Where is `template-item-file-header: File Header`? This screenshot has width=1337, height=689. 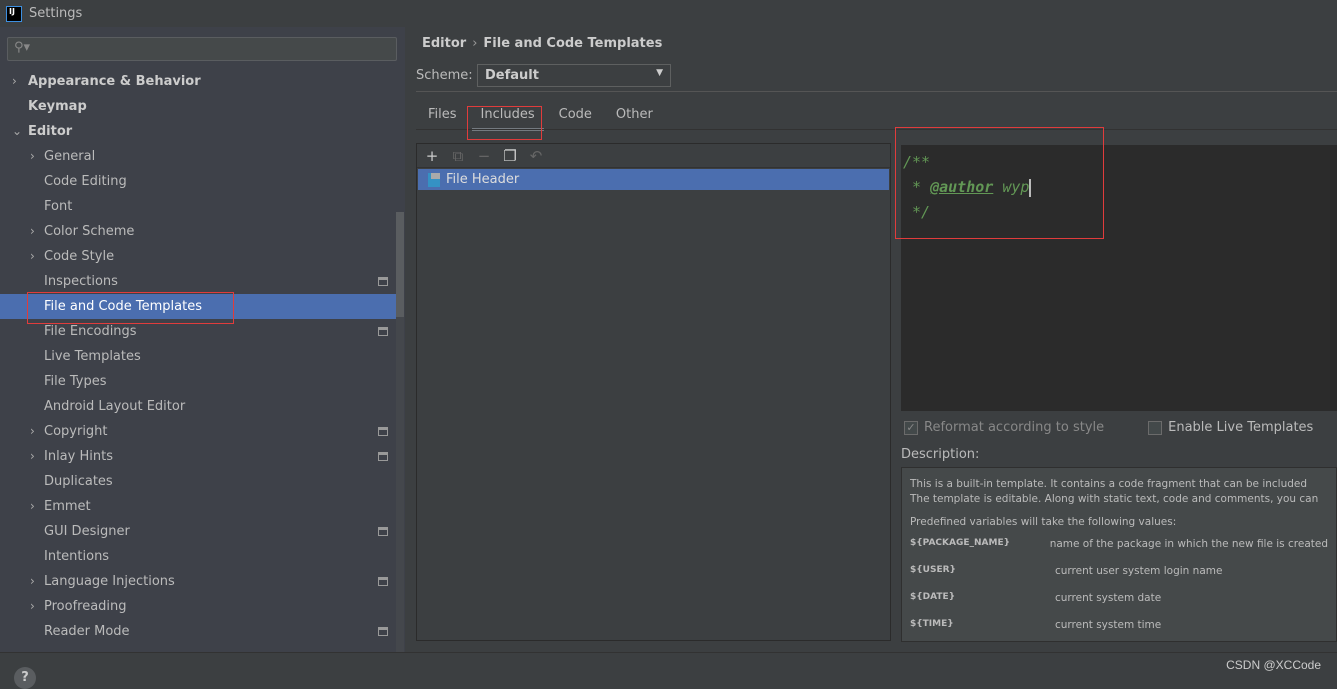
template-item-file-header: File Header is located at coordinates (653, 179).